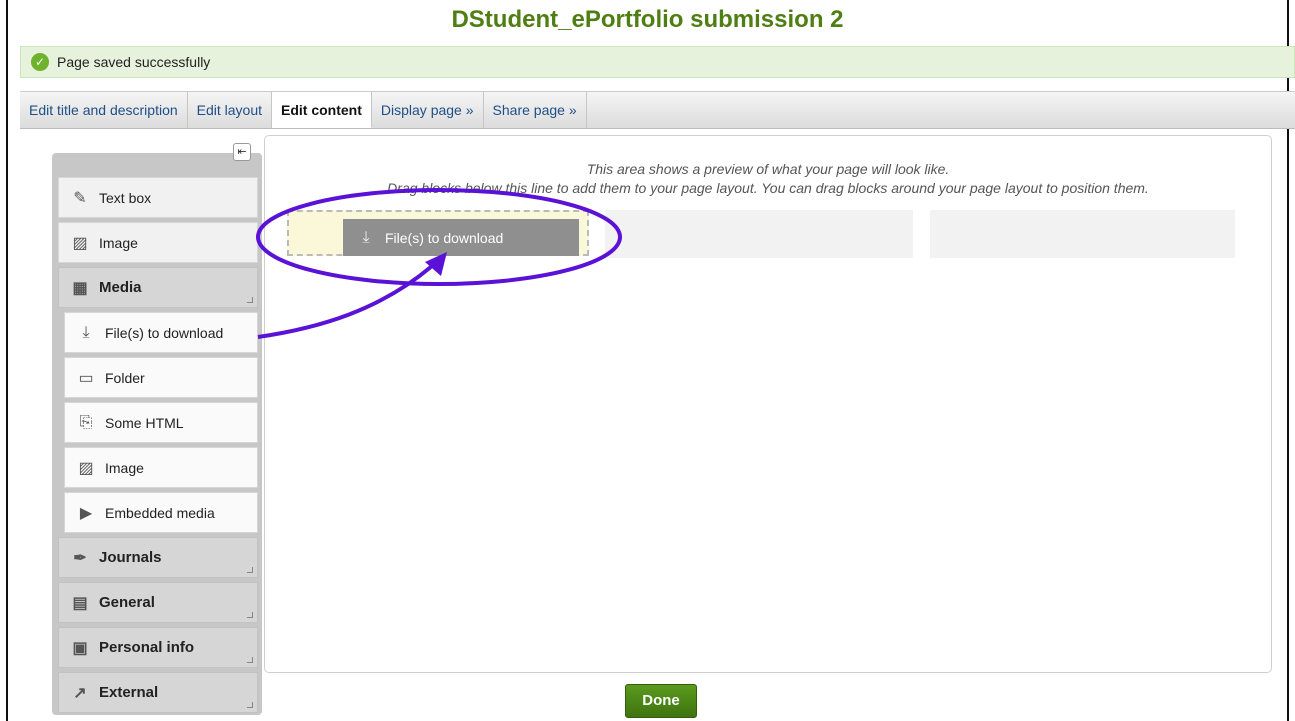 The width and height of the screenshot is (1295, 721). What do you see at coordinates (129, 692) in the screenshot?
I see `category-label: External` at bounding box center [129, 692].